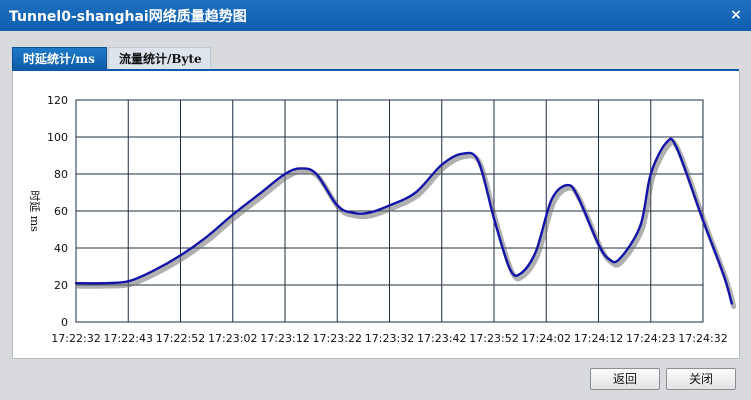 The image size is (751, 400). Describe the element at coordinates (389, 338) in the screenshot. I see `x-tick-label: 17:23:32` at that location.